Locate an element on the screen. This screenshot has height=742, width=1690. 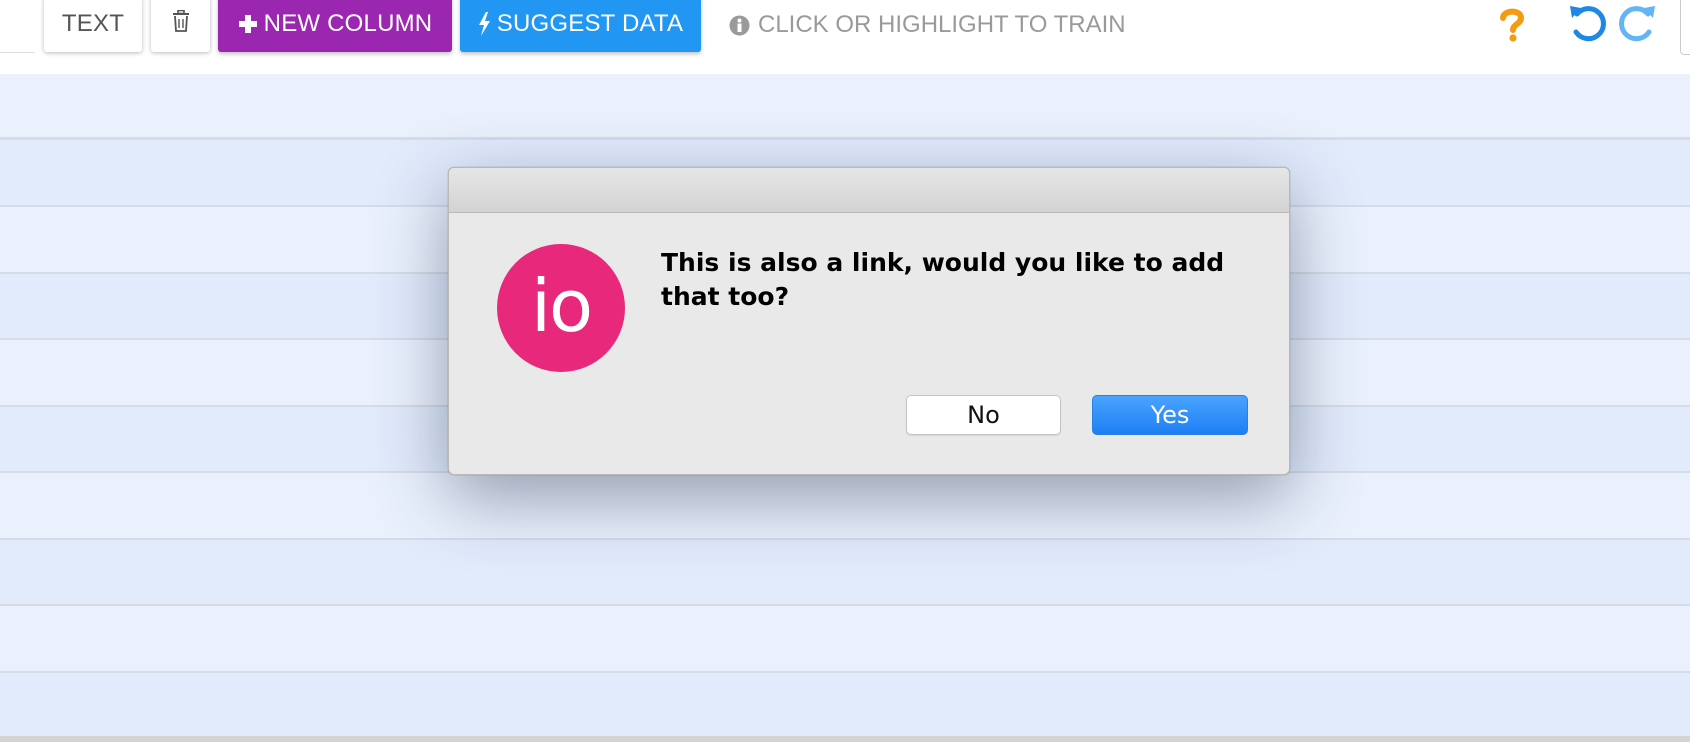
redo-icon is located at coordinates (1636, 24).